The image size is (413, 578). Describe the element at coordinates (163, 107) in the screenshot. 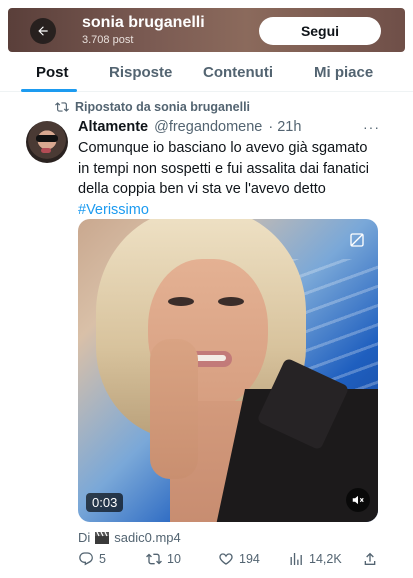

I see `repost-text: Ripostato da sonia bruganelli` at that location.